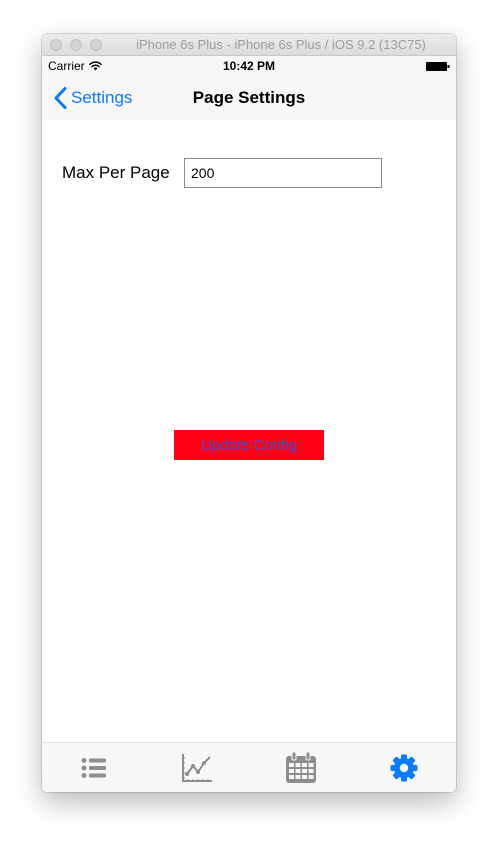 The height and width of the screenshot is (842, 498). What do you see at coordinates (438, 66) in the screenshot?
I see `battery-icon` at bounding box center [438, 66].